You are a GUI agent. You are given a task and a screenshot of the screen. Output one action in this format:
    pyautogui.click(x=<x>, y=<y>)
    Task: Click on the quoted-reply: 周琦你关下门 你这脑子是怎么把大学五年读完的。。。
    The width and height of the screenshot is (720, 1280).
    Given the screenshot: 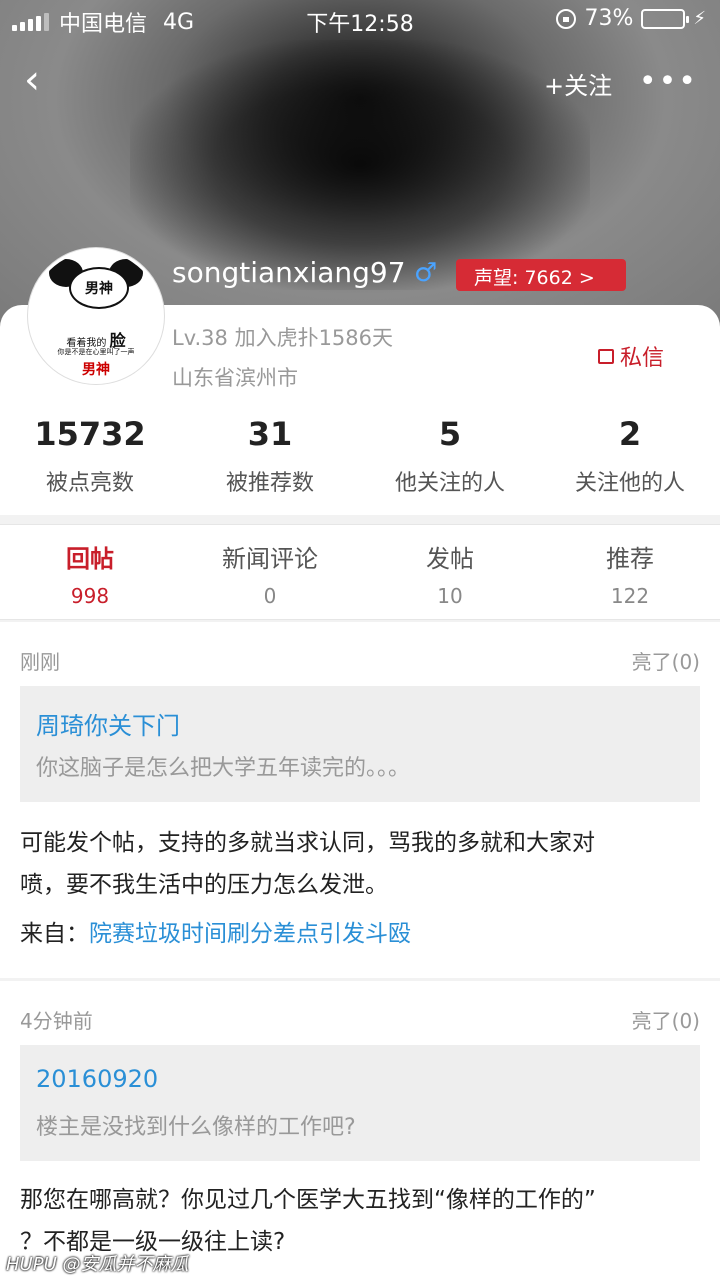 What is the action you would take?
    pyautogui.click(x=360, y=744)
    